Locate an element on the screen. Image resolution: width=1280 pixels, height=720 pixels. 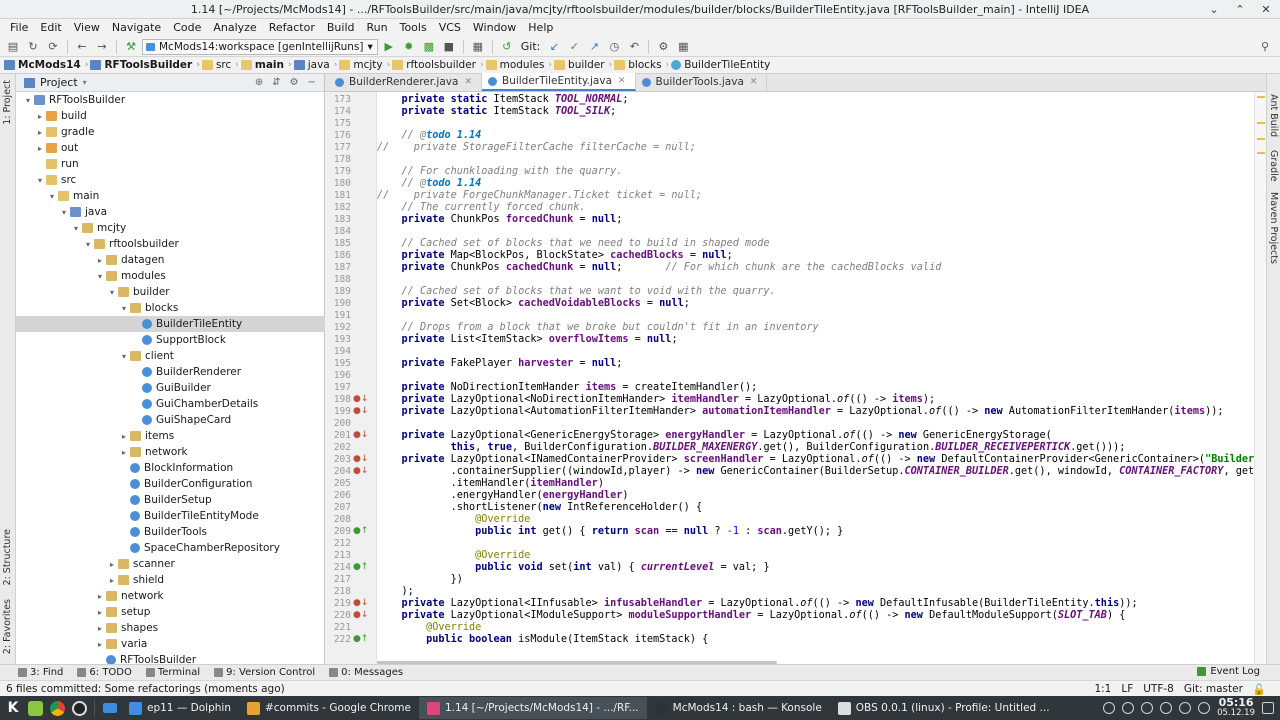
tree-item: ▾ src is located at coordinates (170, 180).